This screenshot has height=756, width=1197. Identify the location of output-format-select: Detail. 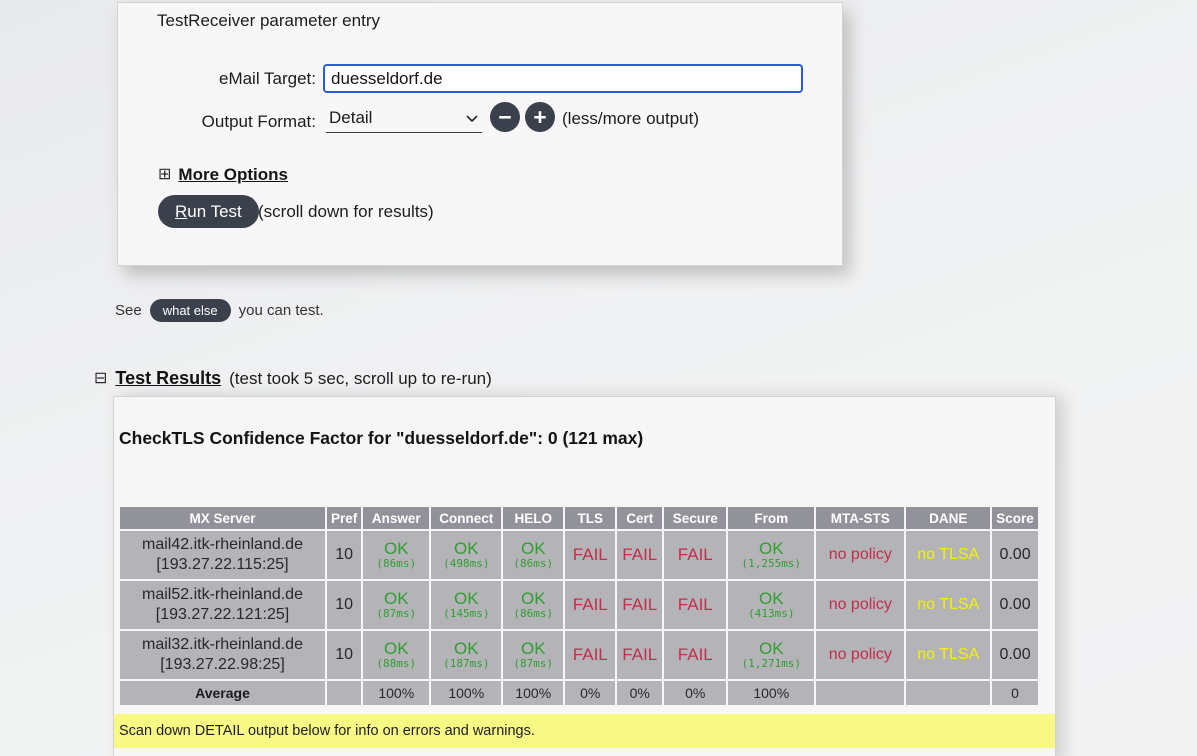
(404, 119).